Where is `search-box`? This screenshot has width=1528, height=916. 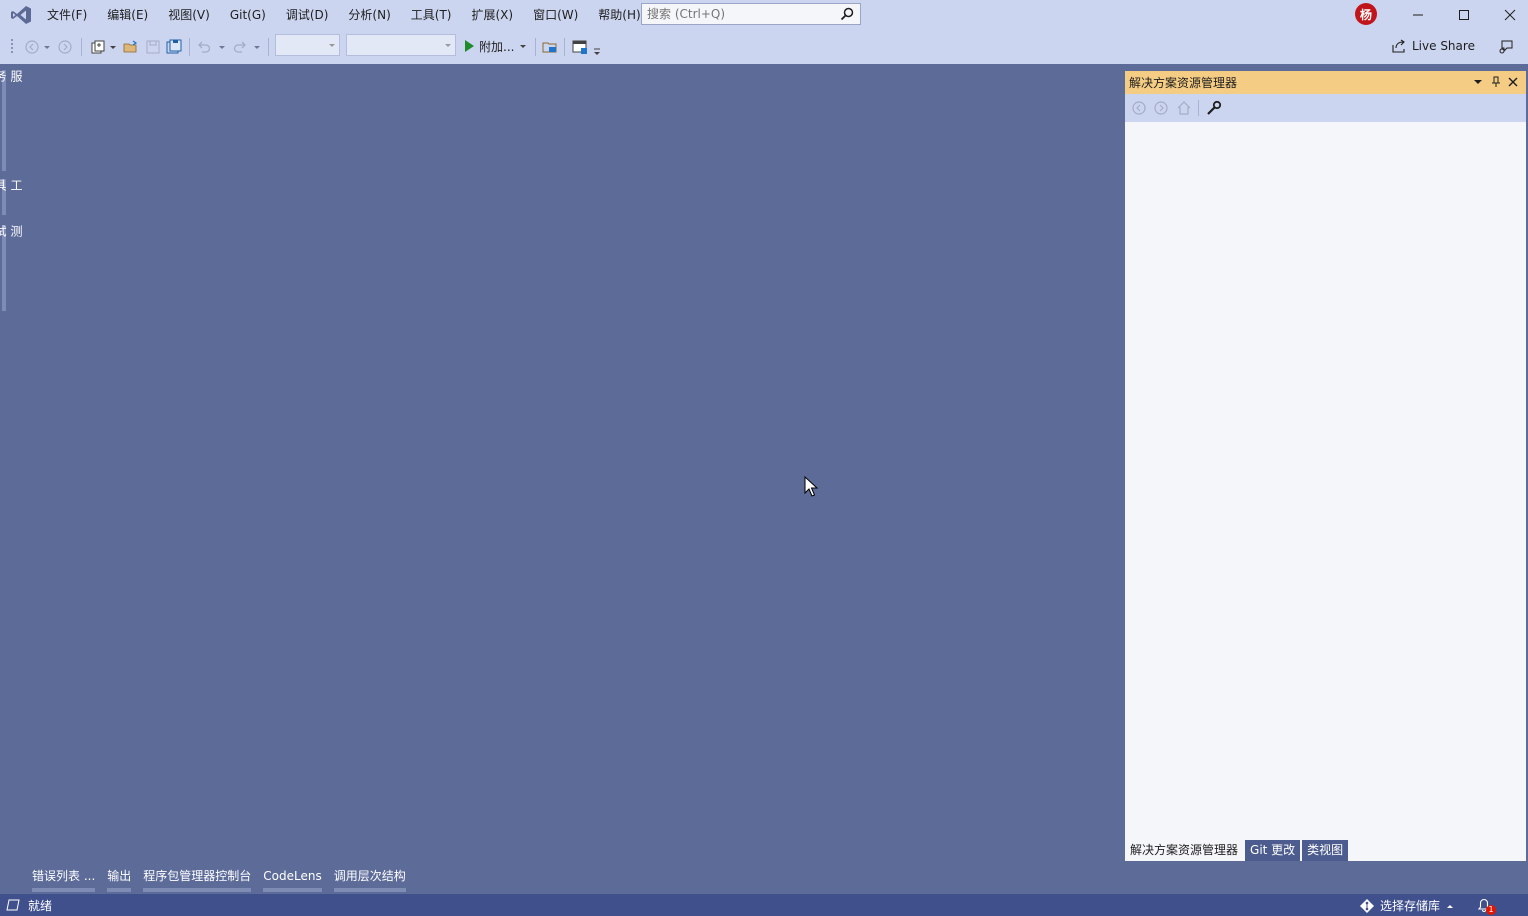
search-box is located at coordinates (751, 14).